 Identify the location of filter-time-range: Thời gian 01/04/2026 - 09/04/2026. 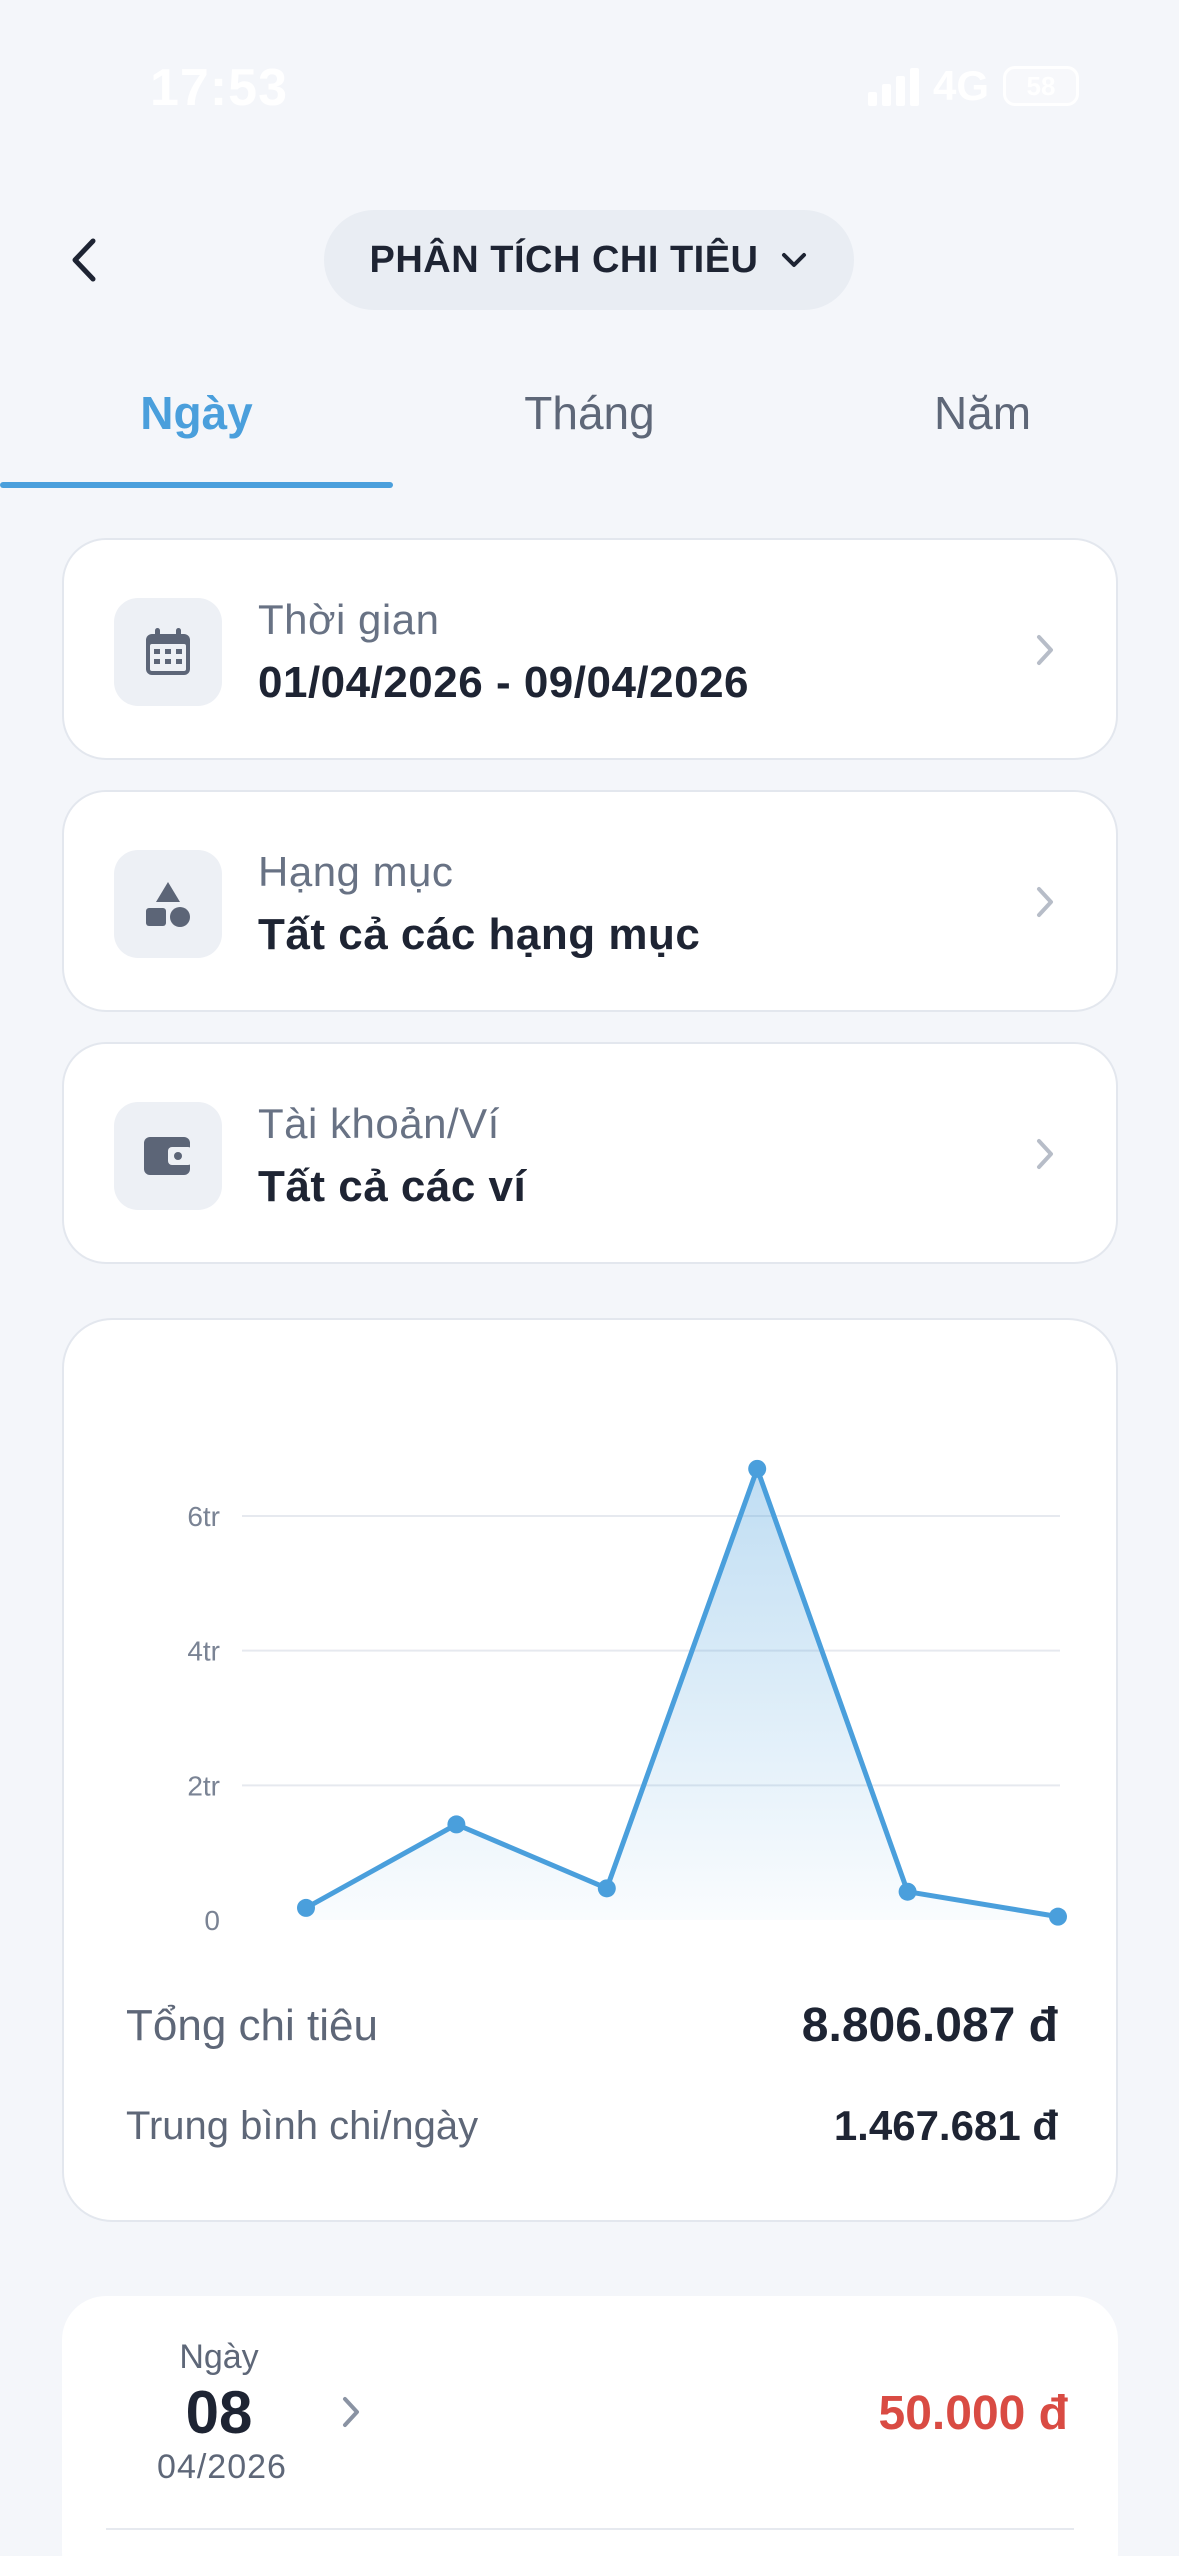
(590, 649).